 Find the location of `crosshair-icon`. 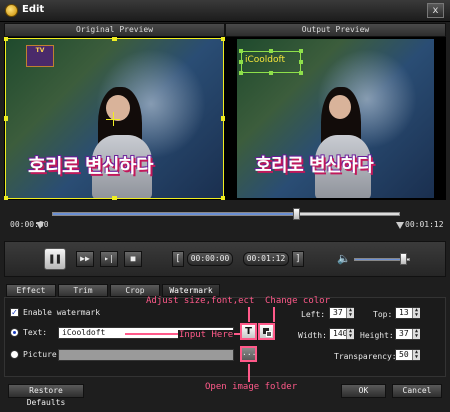

crosshair-icon is located at coordinates (113, 119).